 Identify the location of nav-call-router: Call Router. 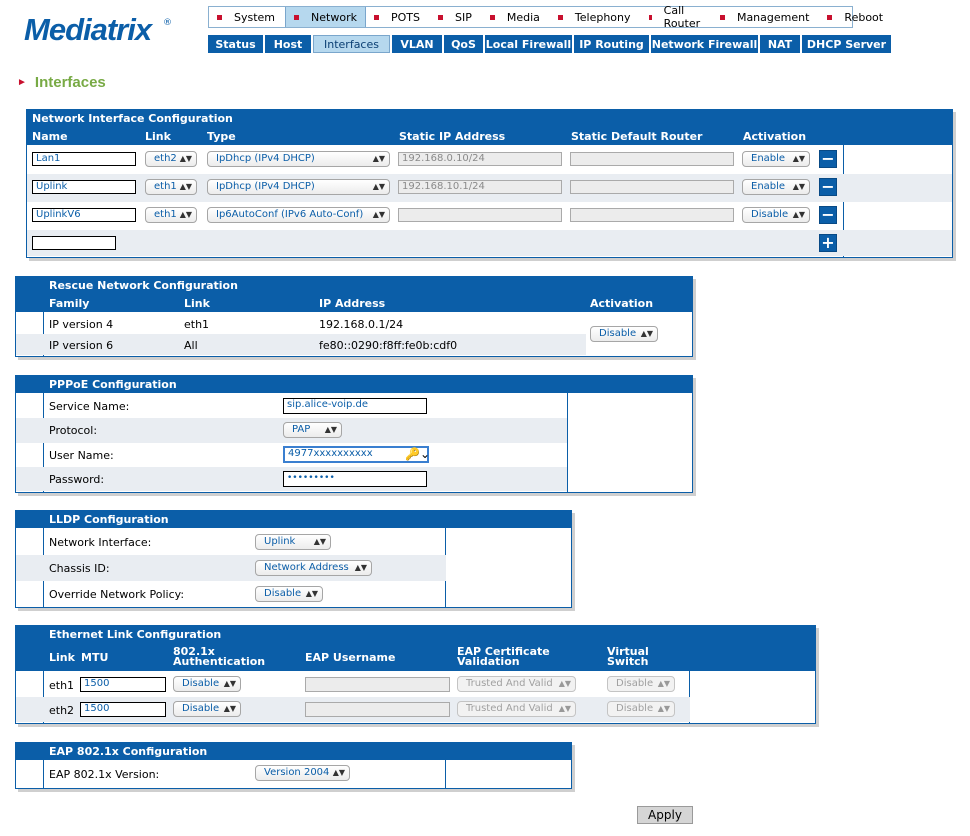
(676, 17).